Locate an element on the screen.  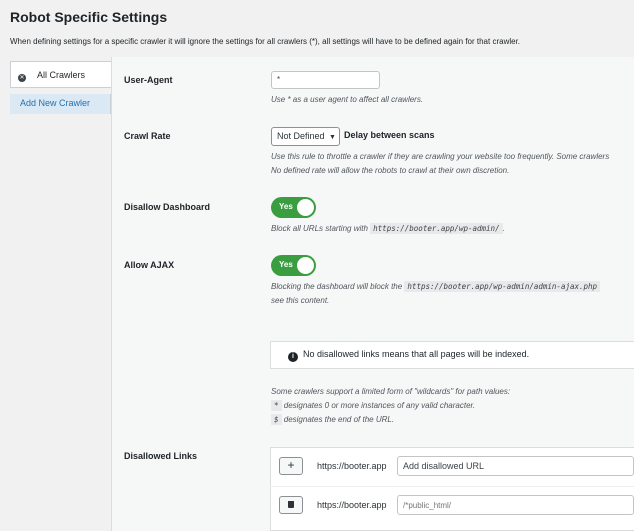
allow-ajax-toggle: Yes is located at coordinates (293, 265).